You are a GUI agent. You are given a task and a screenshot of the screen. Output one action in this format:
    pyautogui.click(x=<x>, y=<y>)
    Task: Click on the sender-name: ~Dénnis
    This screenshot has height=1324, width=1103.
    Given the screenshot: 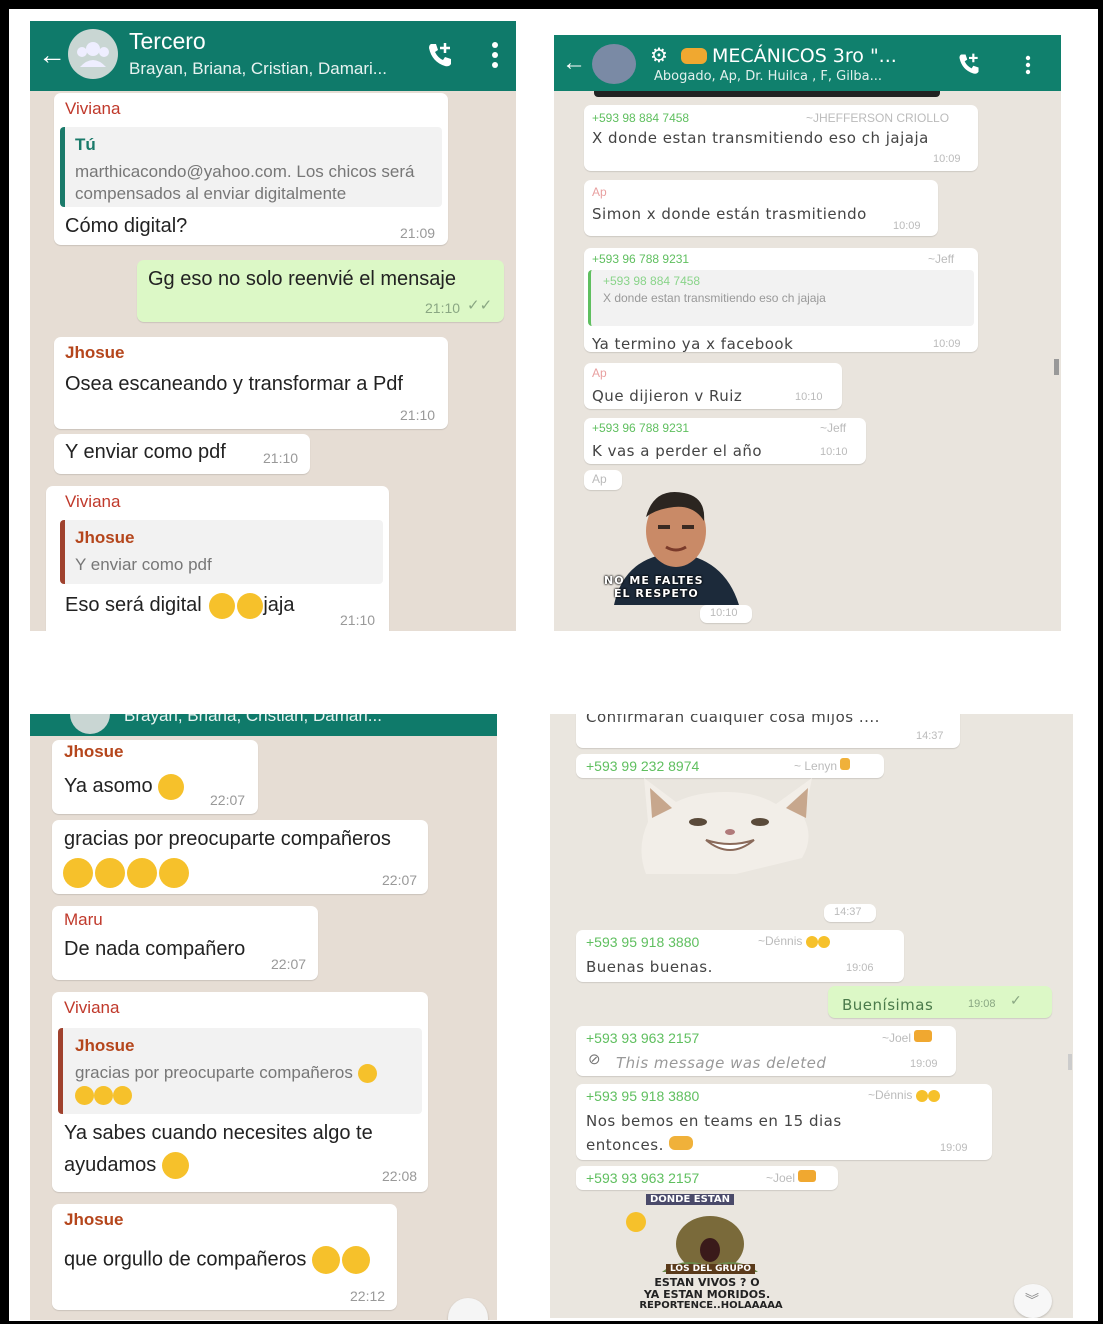 What is the action you would take?
    pyautogui.click(x=904, y=1095)
    